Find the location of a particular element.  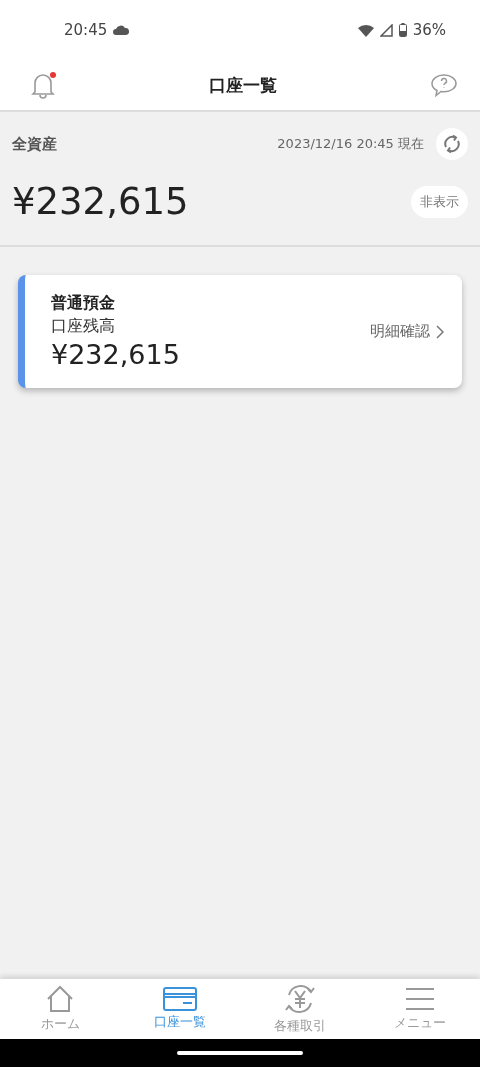

nav-tab: 各種取引 is located at coordinates (300, 1009).